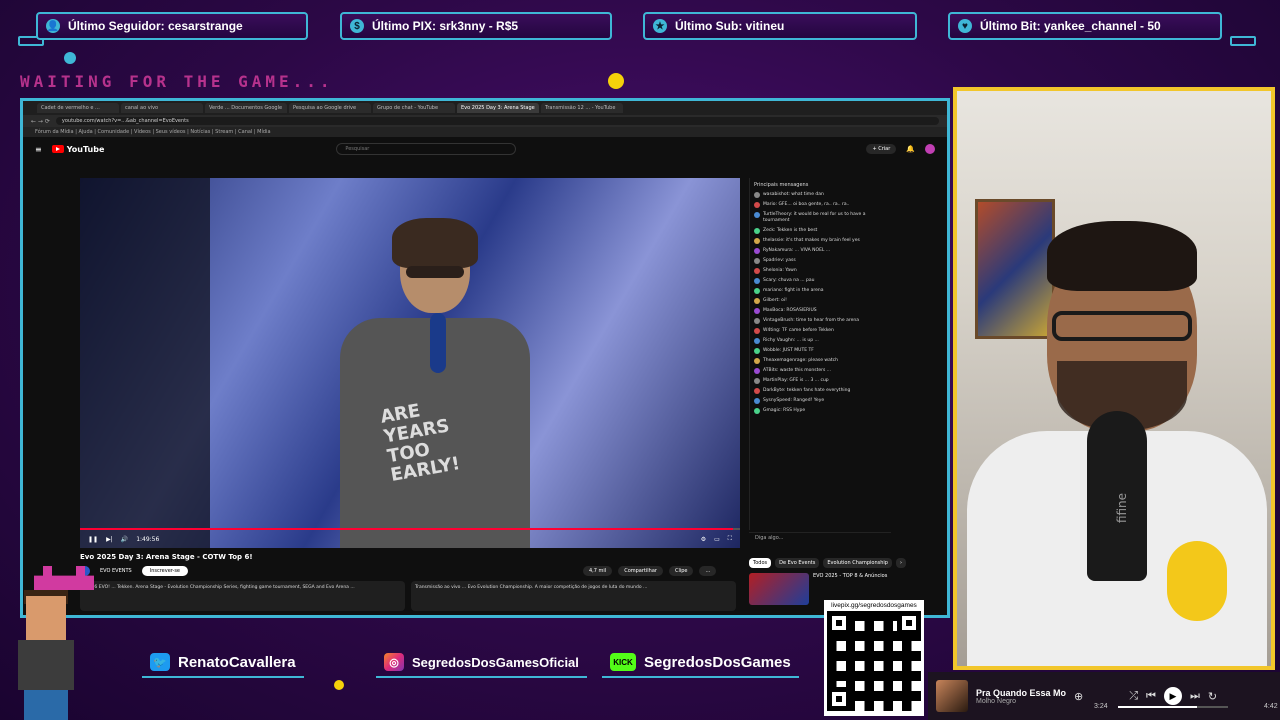 The image size is (1280, 720). I want to click on track-progress, so click(1173, 707).